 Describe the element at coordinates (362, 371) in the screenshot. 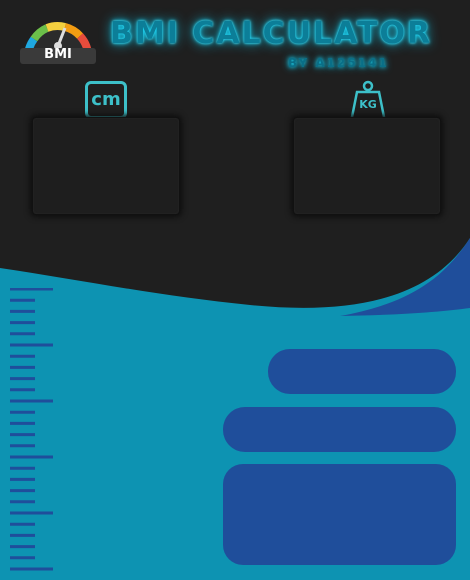

I see `calculate-button` at that location.